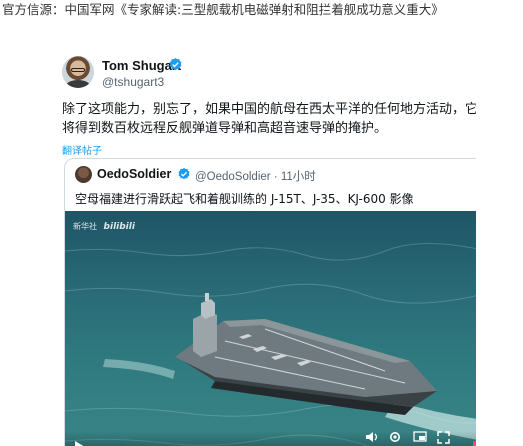 The image size is (523, 446). What do you see at coordinates (223, 9) in the screenshot?
I see `article-headline: 官方信源：中国军网《专家解读:三型舰载机电磁弹射和阻拦着舰成功意义重大》` at bounding box center [223, 9].